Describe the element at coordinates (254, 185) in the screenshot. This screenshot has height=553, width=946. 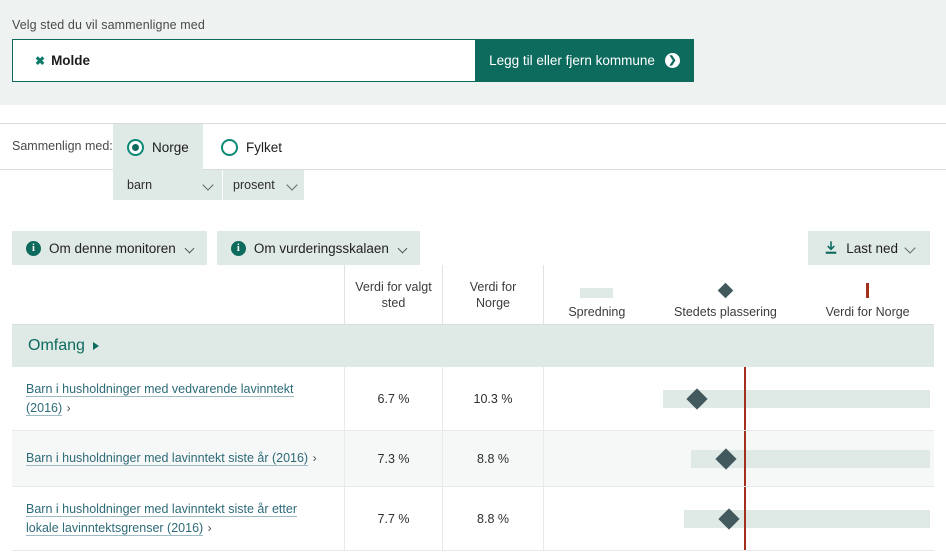
I see `unit-select-value: prosent` at that location.